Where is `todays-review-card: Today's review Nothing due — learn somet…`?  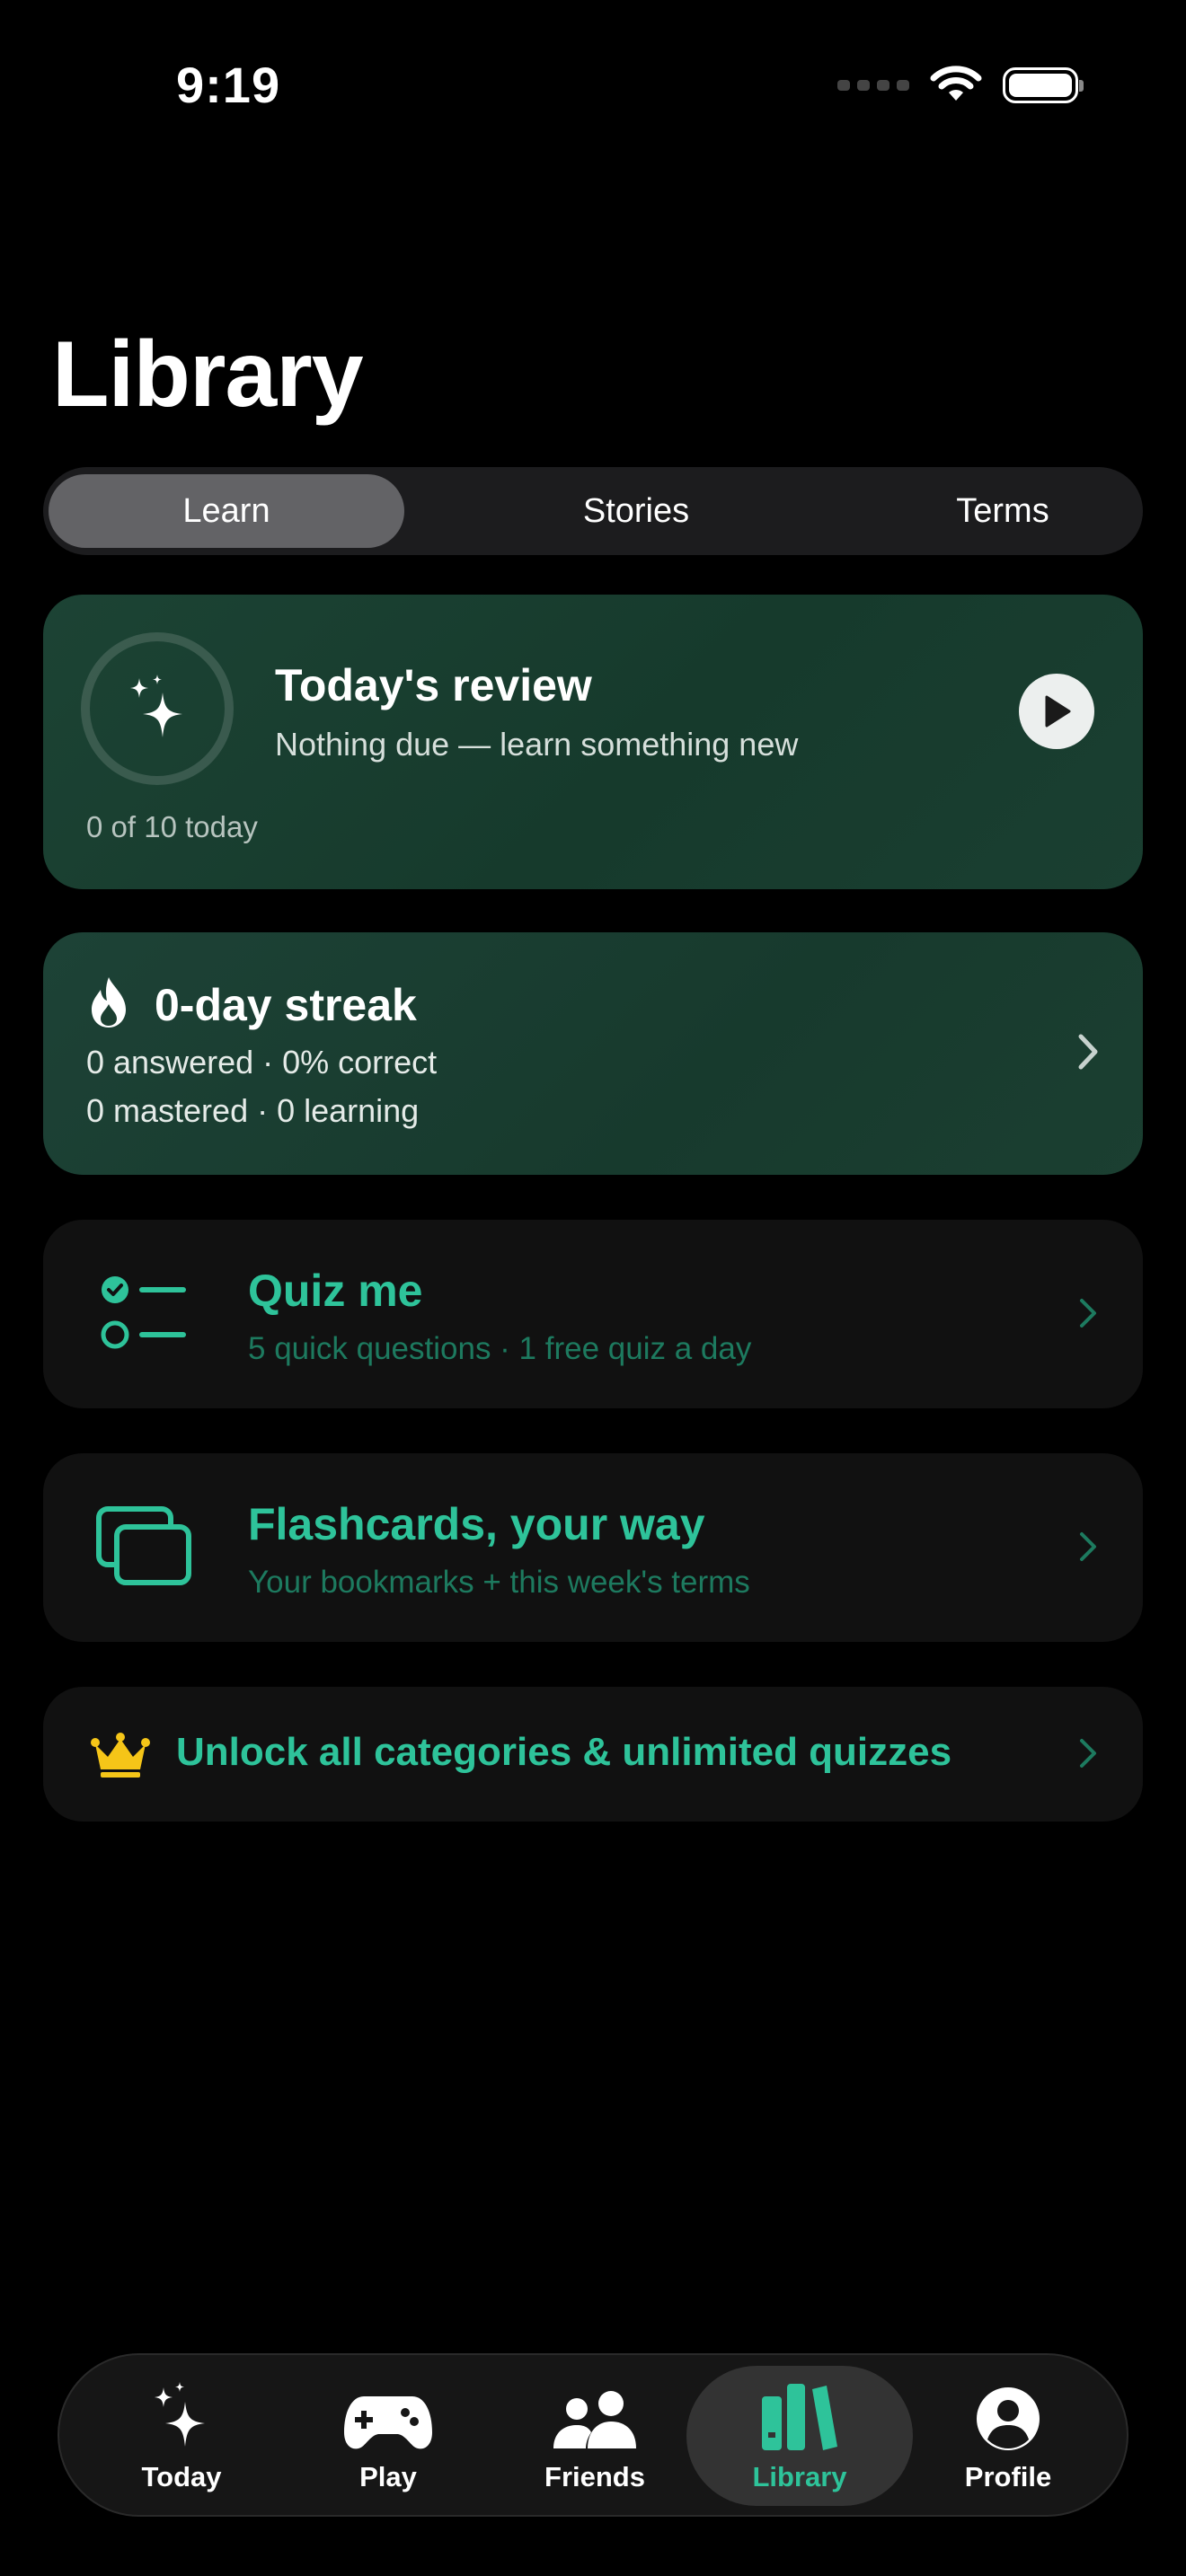 todays-review-card: Today's review Nothing due — learn somet… is located at coordinates (593, 742).